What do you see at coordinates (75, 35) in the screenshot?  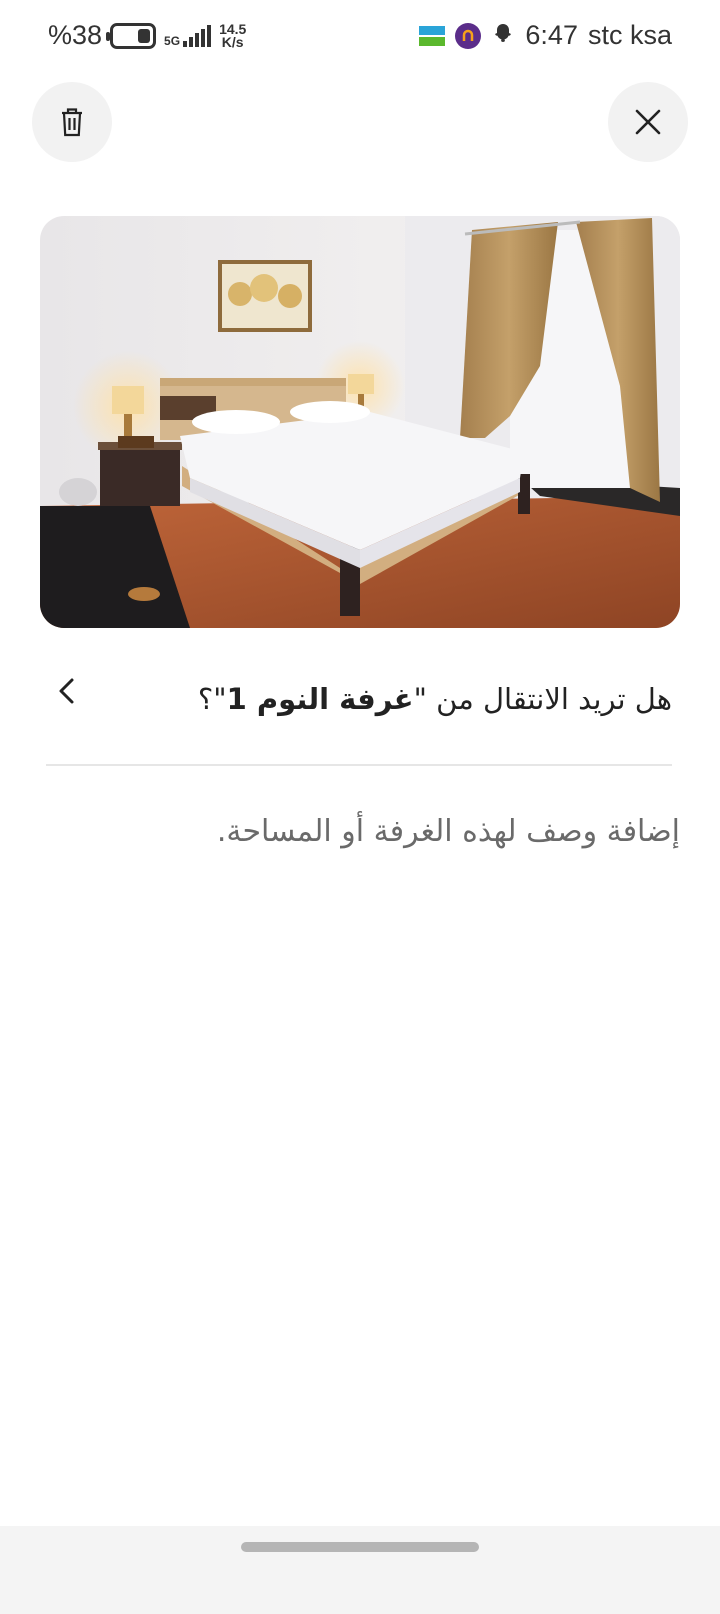 I see `battery-percent: %38` at bounding box center [75, 35].